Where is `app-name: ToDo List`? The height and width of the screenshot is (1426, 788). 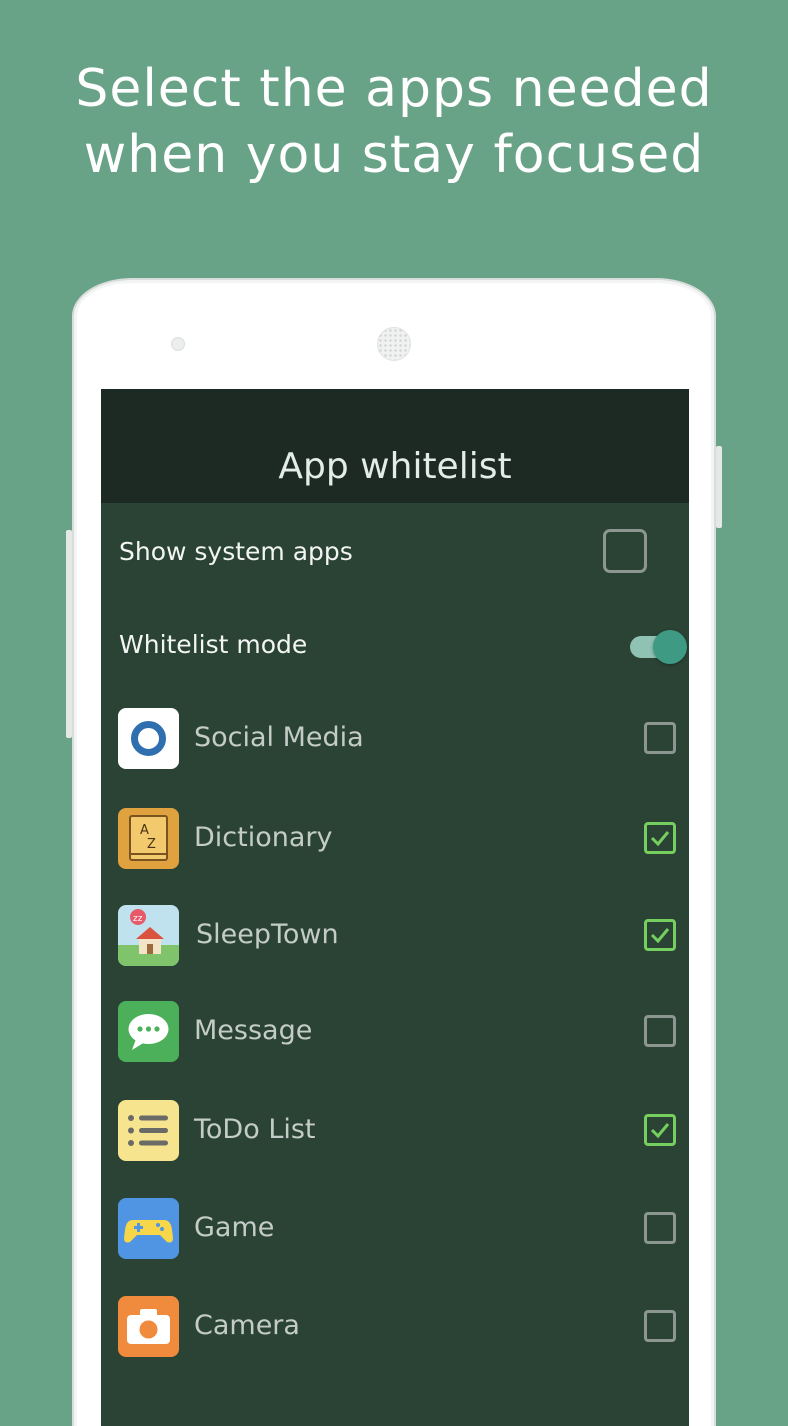
app-name: ToDo List is located at coordinates (255, 1129).